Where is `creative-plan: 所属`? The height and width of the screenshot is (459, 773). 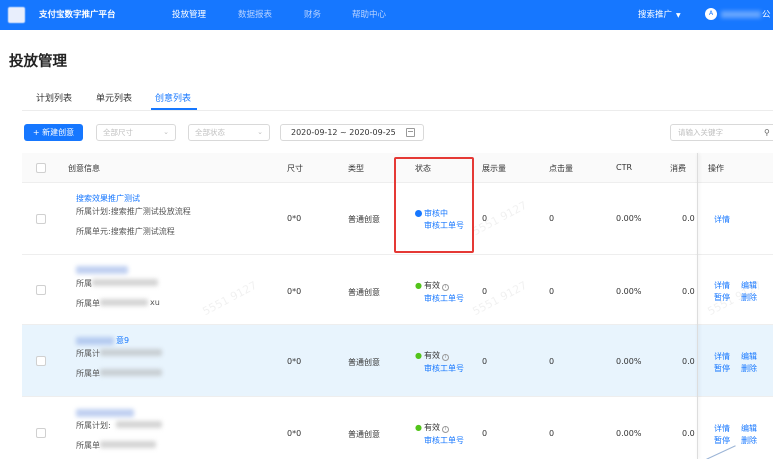
creative-plan: 所属 is located at coordinates (84, 283).